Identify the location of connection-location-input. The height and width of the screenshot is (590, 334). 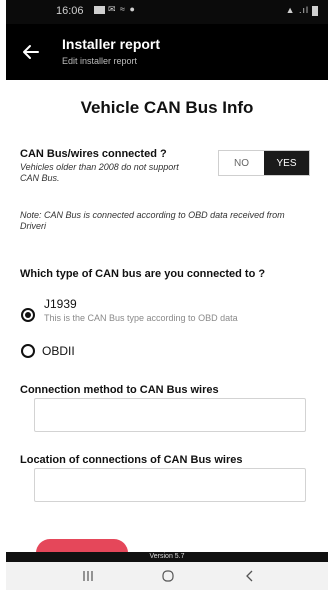
(170, 485).